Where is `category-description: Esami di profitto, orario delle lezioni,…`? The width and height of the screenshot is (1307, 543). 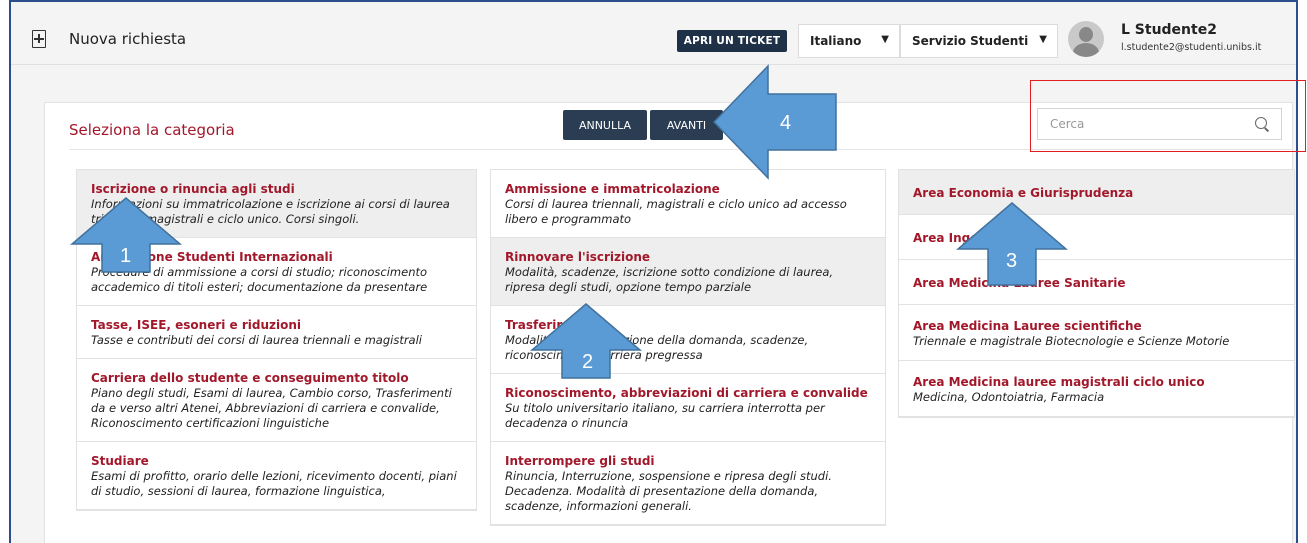 category-description: Esami di profitto, orario delle lezioni,… is located at coordinates (274, 483).